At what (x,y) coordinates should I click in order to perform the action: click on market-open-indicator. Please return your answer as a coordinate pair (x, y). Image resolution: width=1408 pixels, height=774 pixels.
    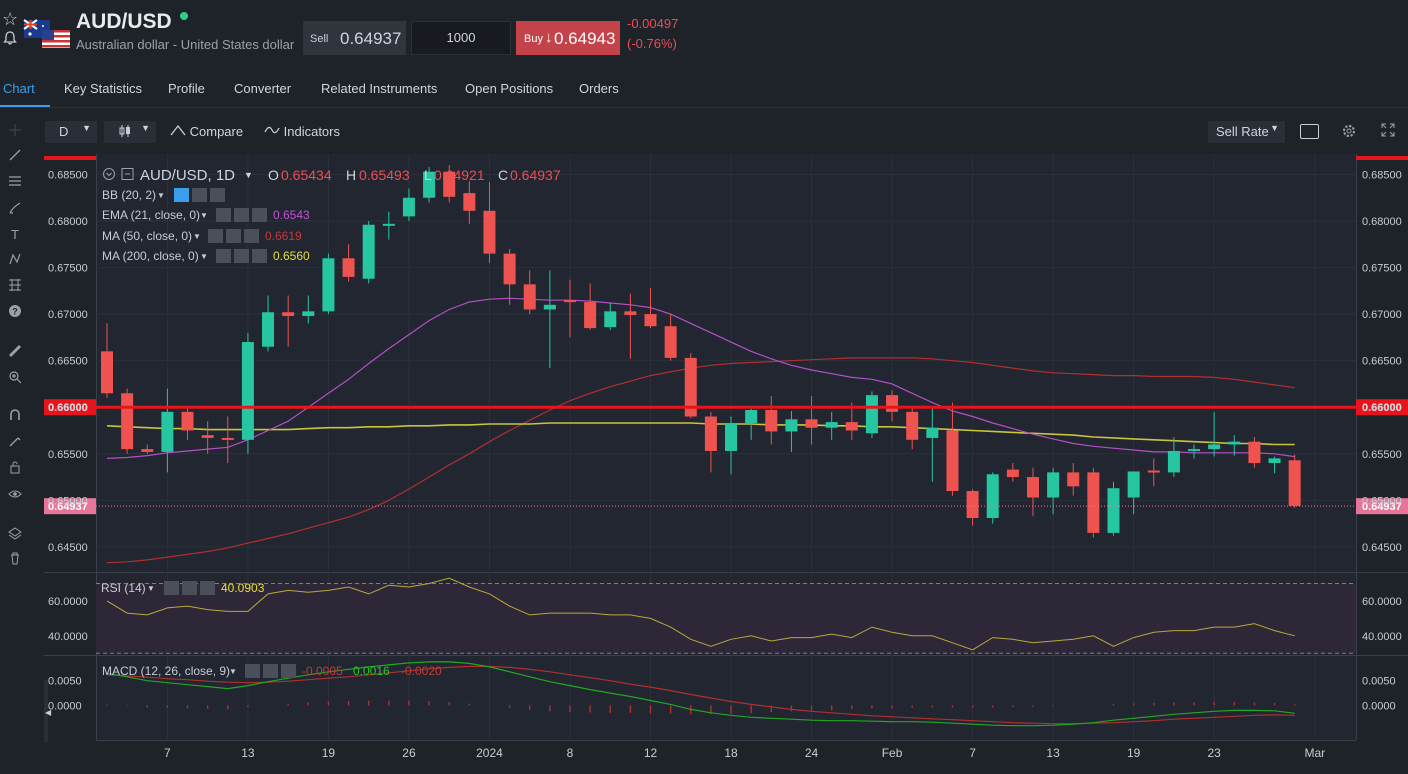
    Looking at the image, I should click on (184, 16).